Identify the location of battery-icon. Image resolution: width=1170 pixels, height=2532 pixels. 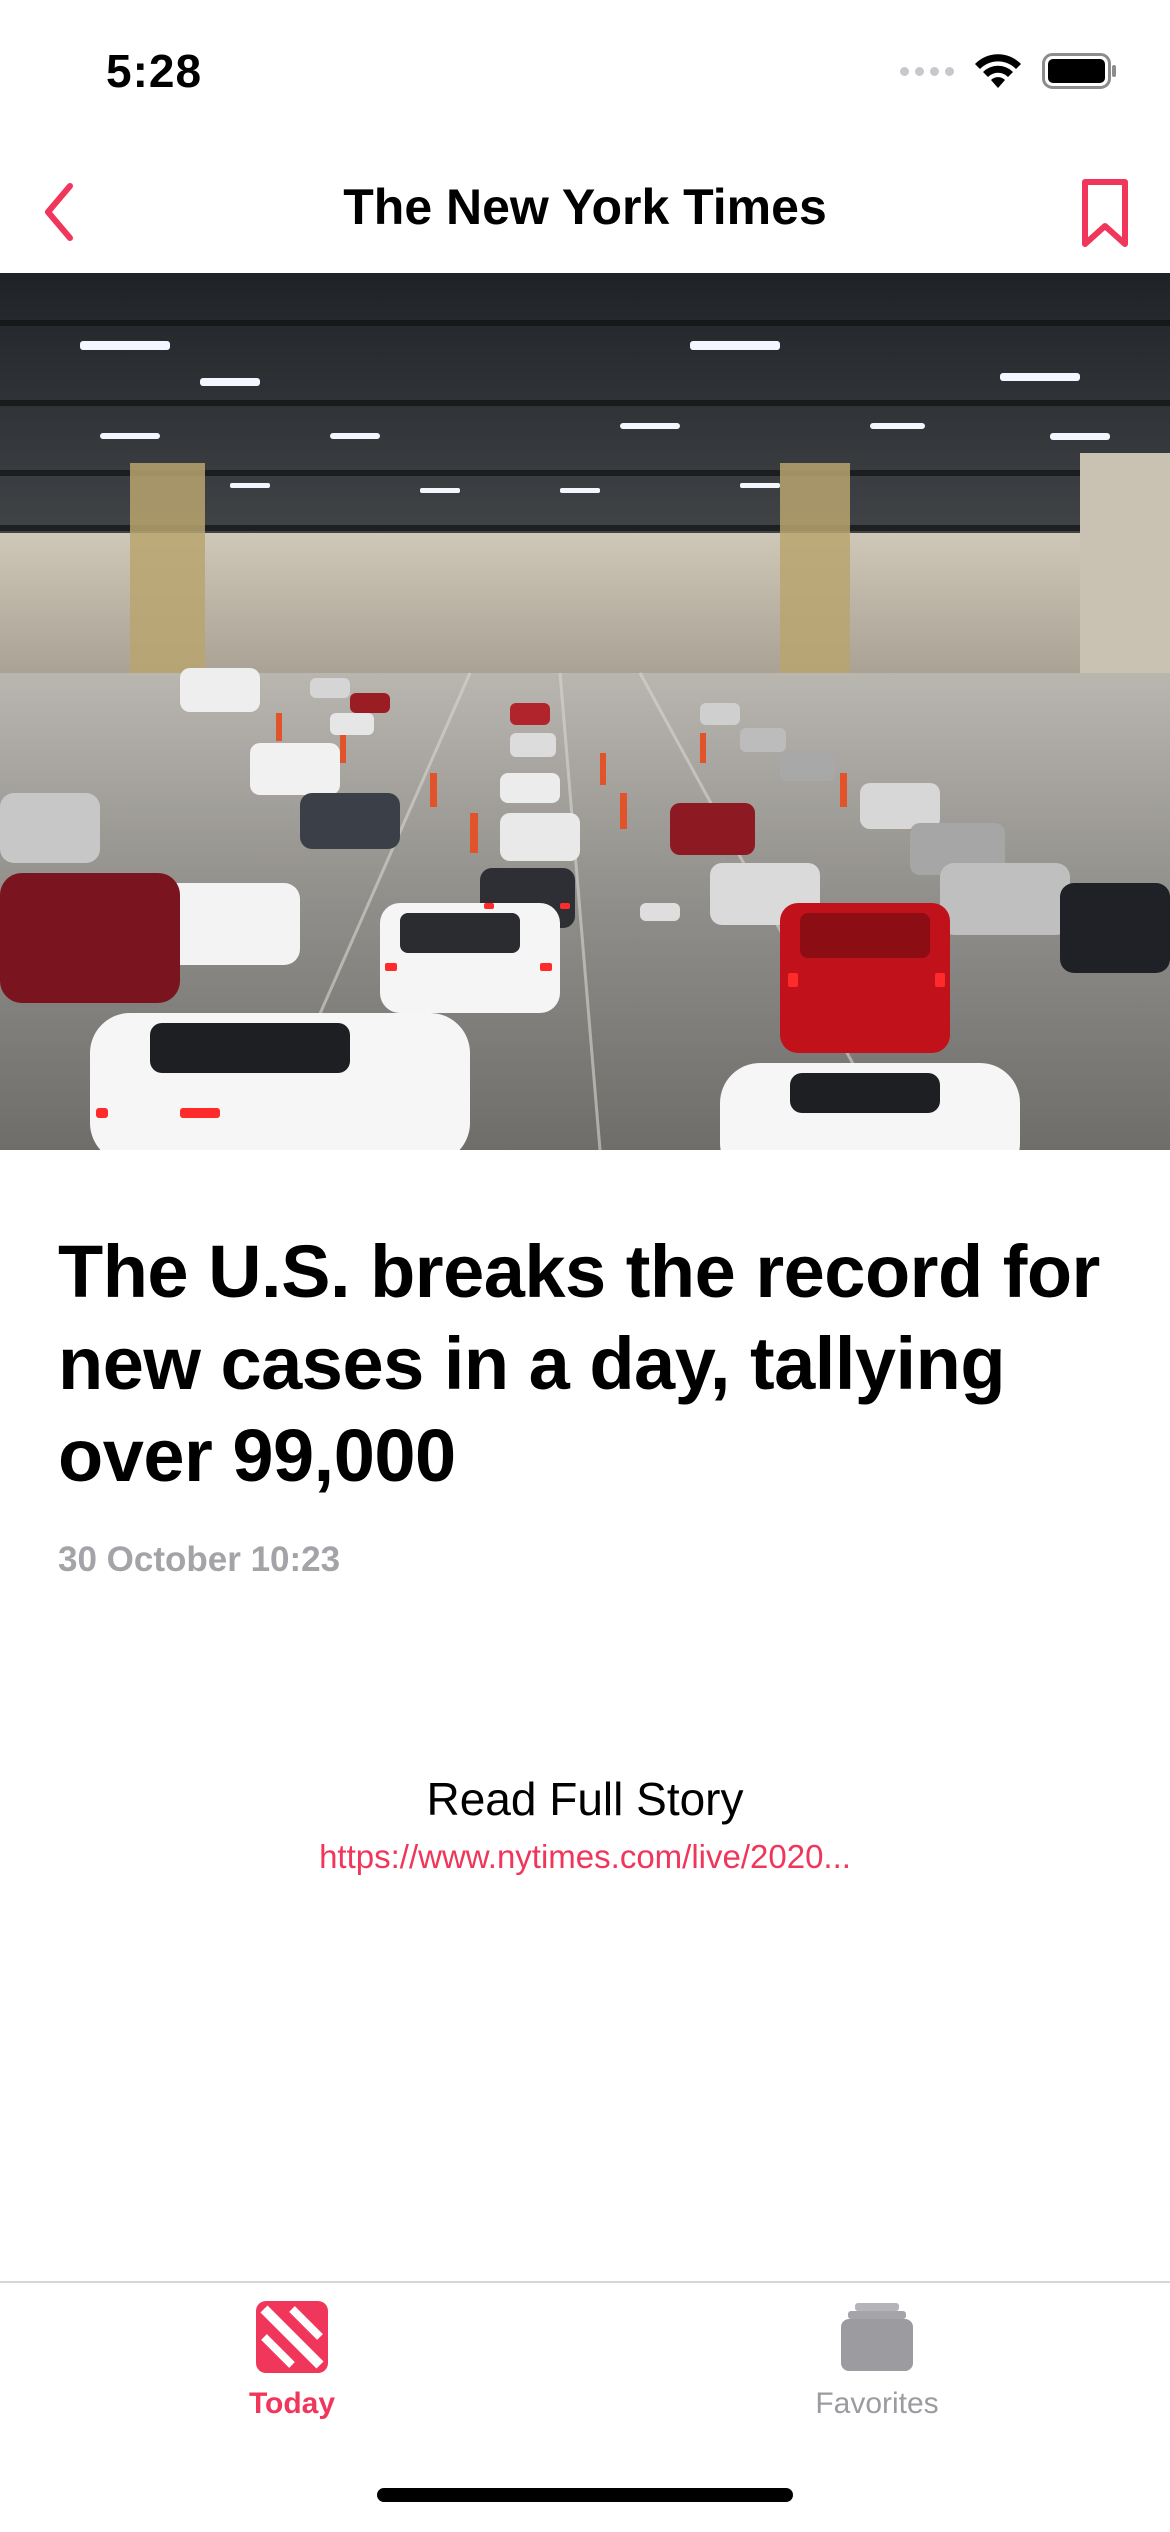
(1079, 71).